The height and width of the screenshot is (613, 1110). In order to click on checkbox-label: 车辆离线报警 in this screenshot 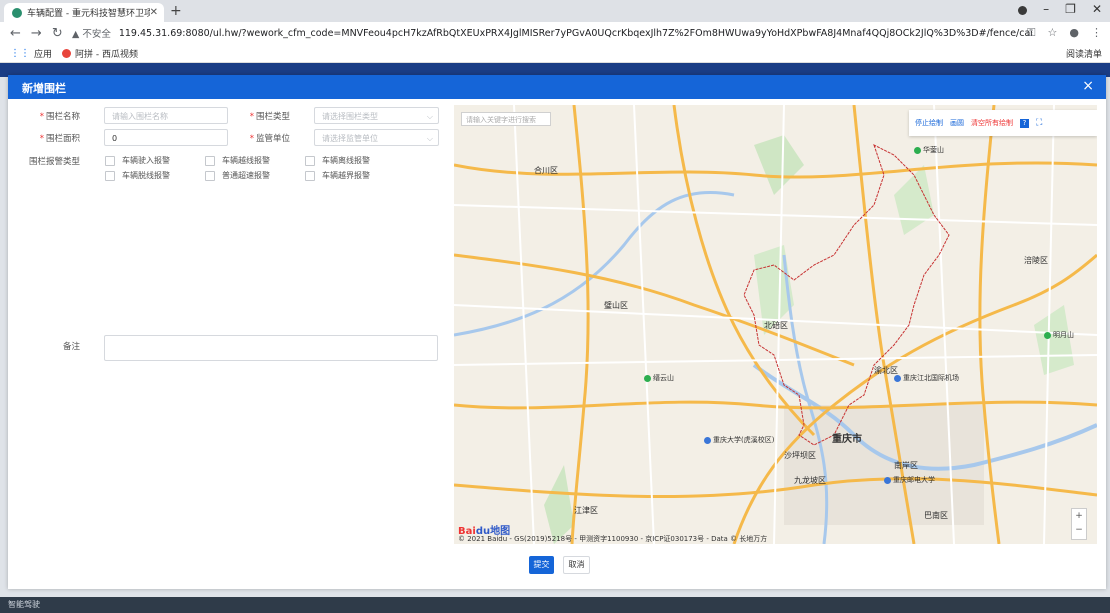, I will do `click(346, 160)`.